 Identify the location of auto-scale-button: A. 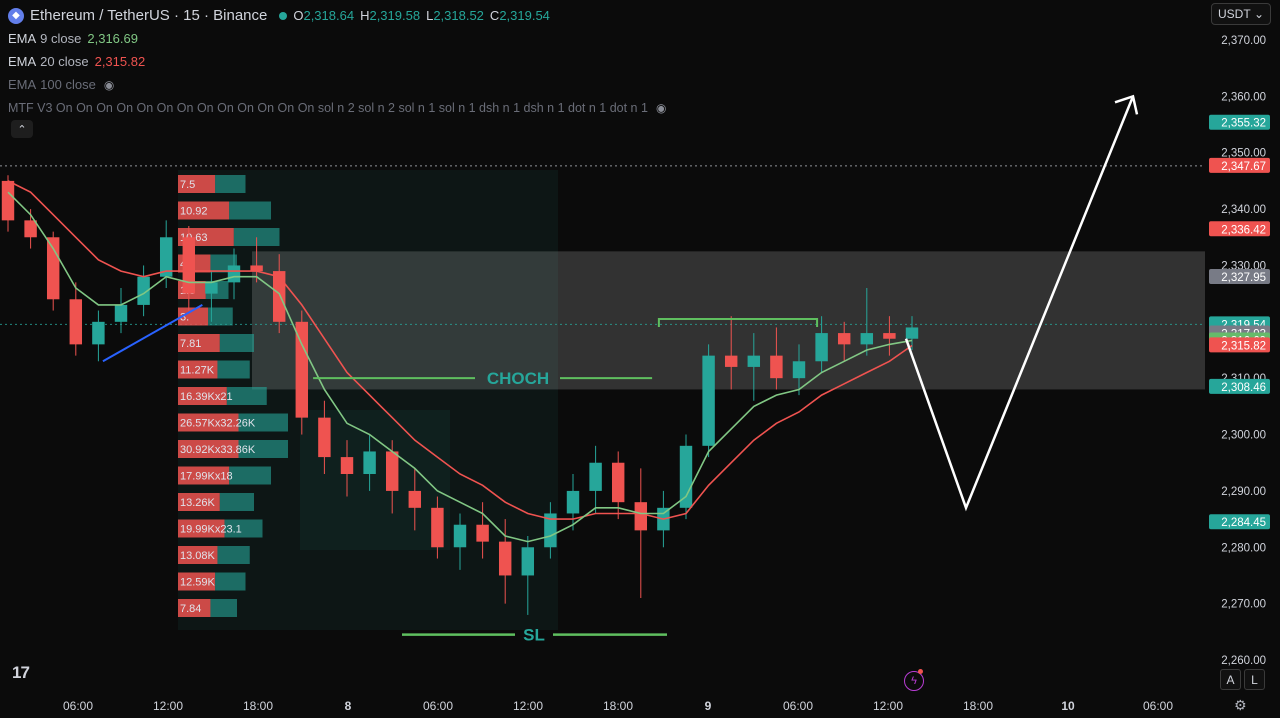
(1230, 679).